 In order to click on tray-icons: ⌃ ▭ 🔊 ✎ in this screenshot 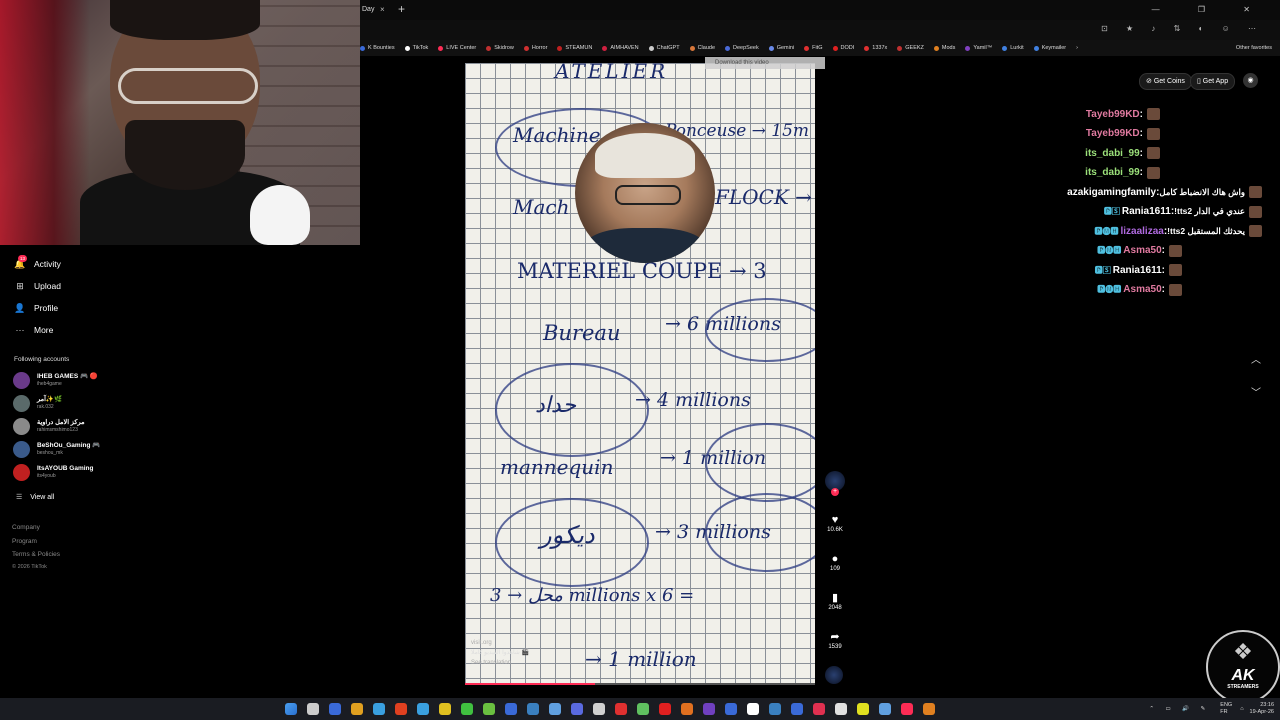, I will do `click(1179, 709)`.